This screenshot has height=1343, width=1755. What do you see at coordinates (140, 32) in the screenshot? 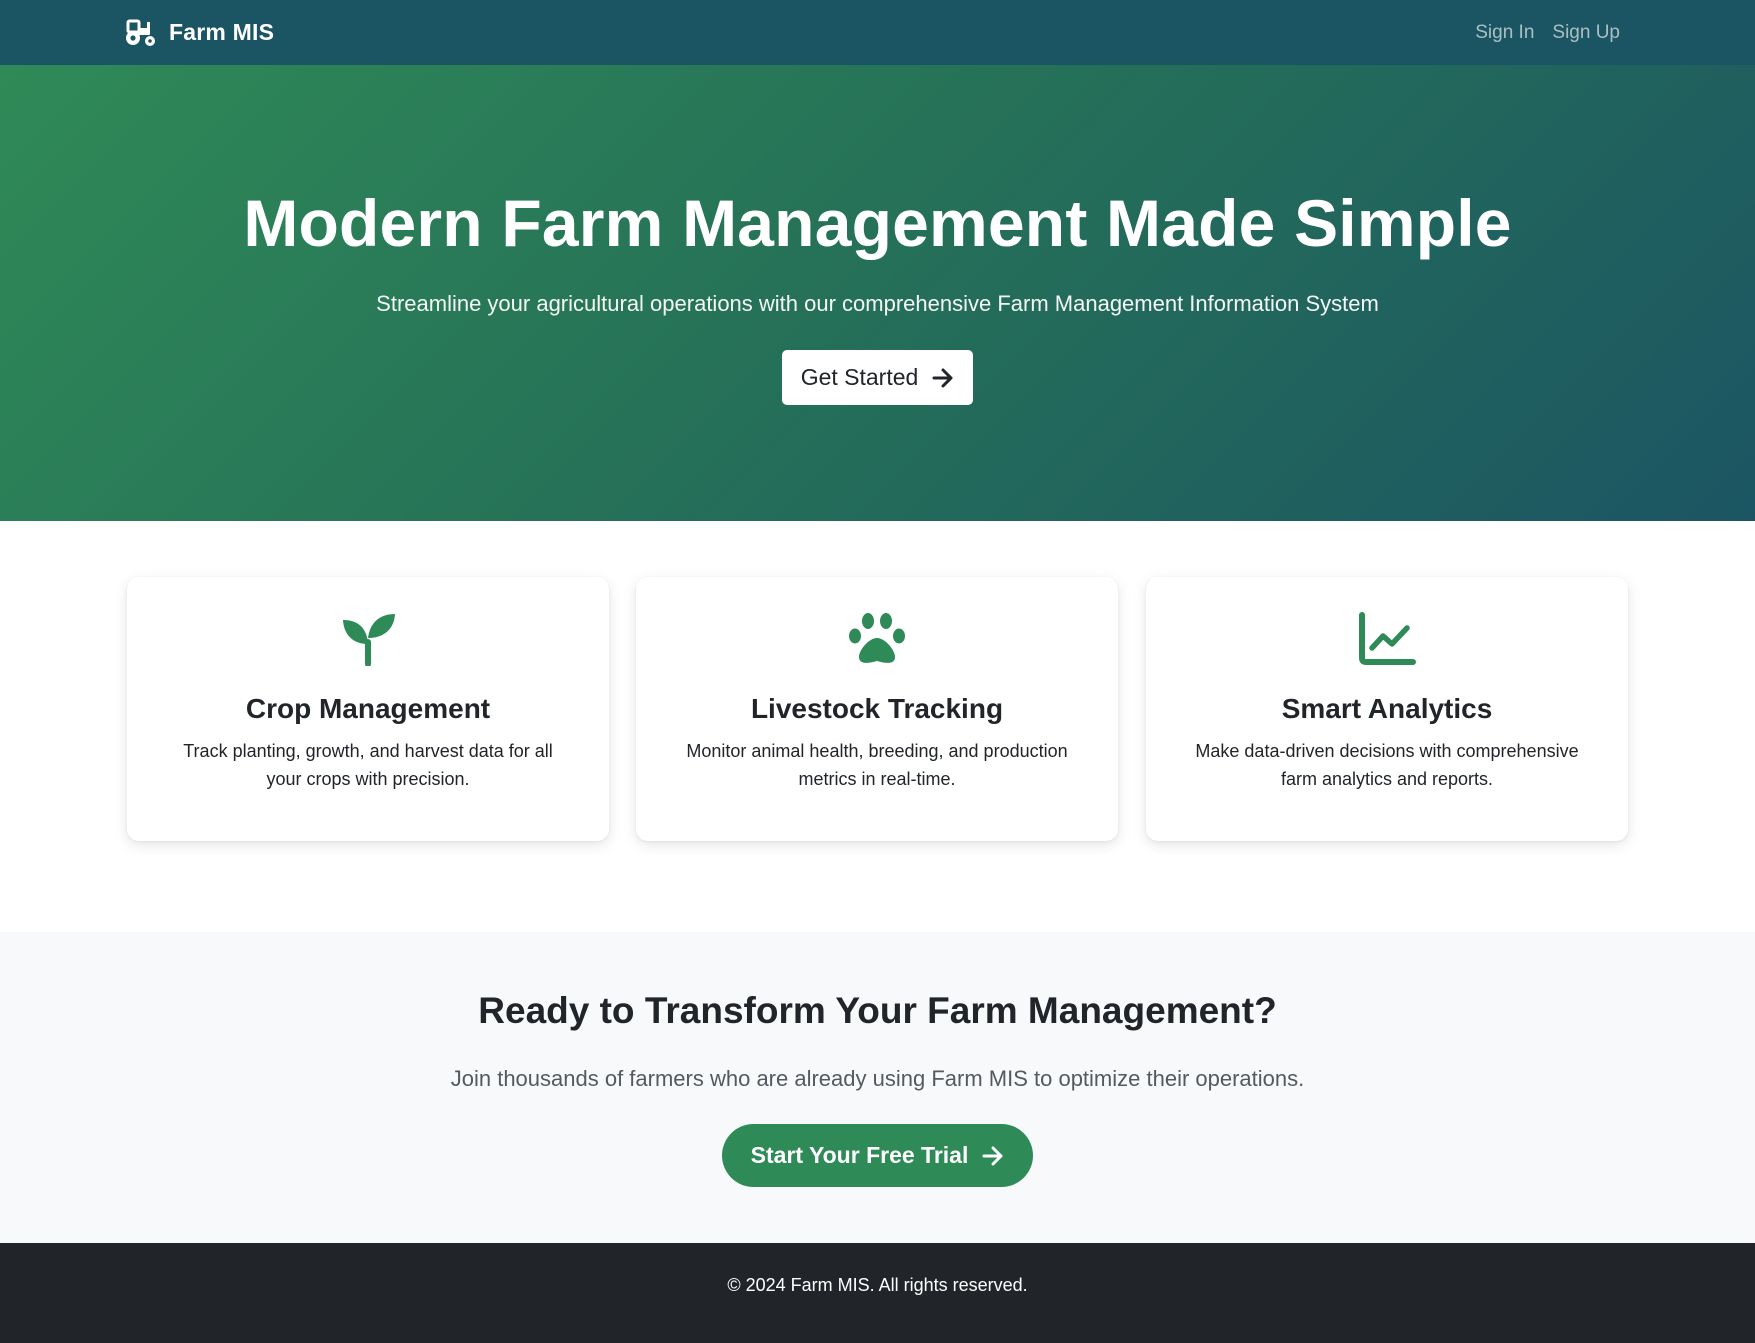
I see `tractor-icon` at bounding box center [140, 32].